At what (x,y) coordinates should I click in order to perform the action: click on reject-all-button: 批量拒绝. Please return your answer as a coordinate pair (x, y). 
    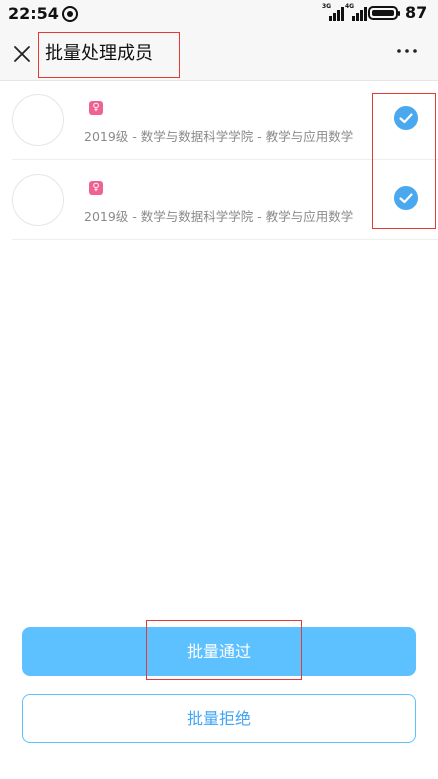
    Looking at the image, I should click on (219, 718).